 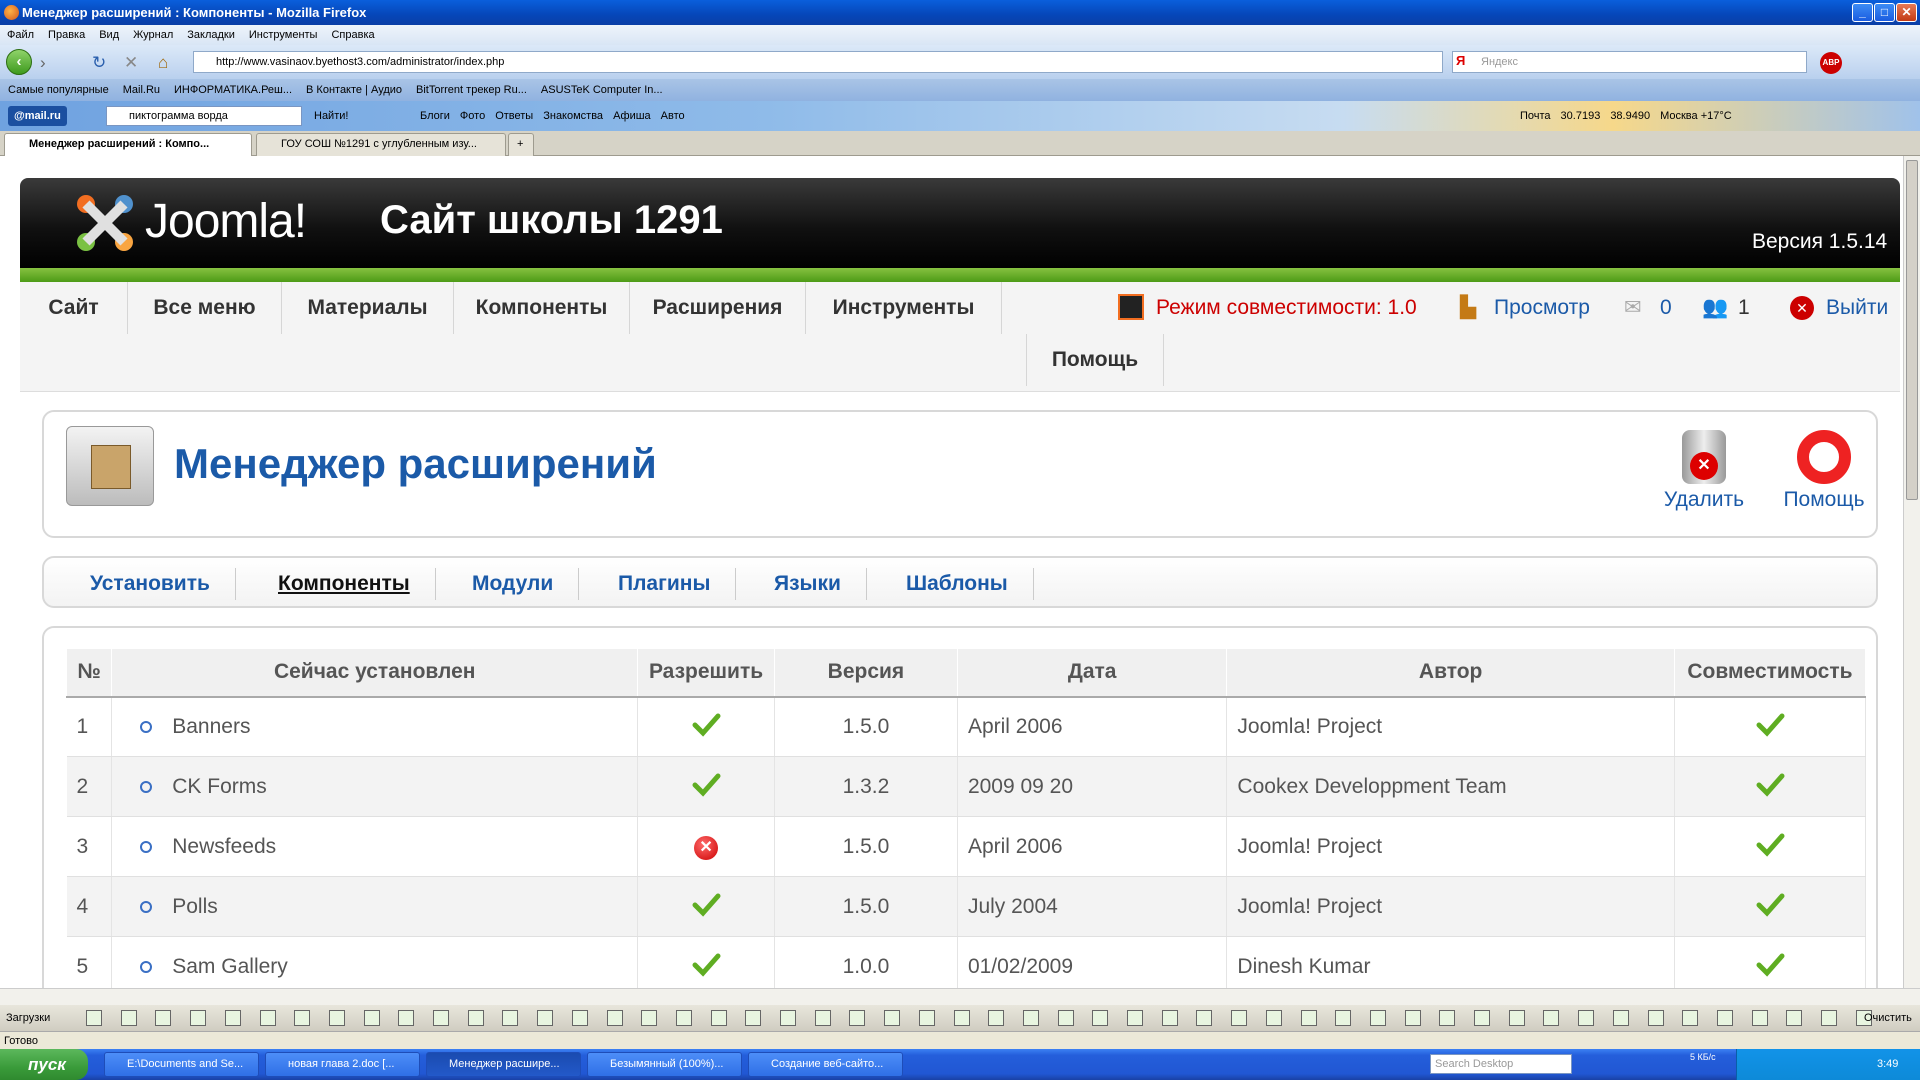 What do you see at coordinates (1911, 572) in the screenshot?
I see `vertical-scrollbar` at bounding box center [1911, 572].